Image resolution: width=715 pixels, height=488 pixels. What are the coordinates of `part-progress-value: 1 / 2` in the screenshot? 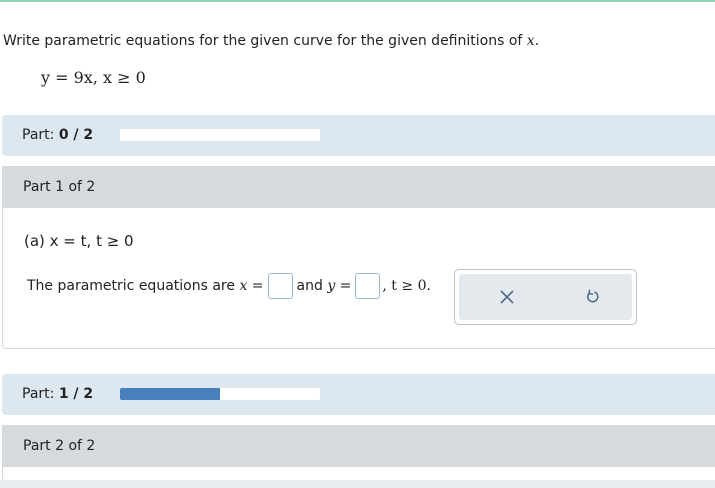 It's located at (76, 394).